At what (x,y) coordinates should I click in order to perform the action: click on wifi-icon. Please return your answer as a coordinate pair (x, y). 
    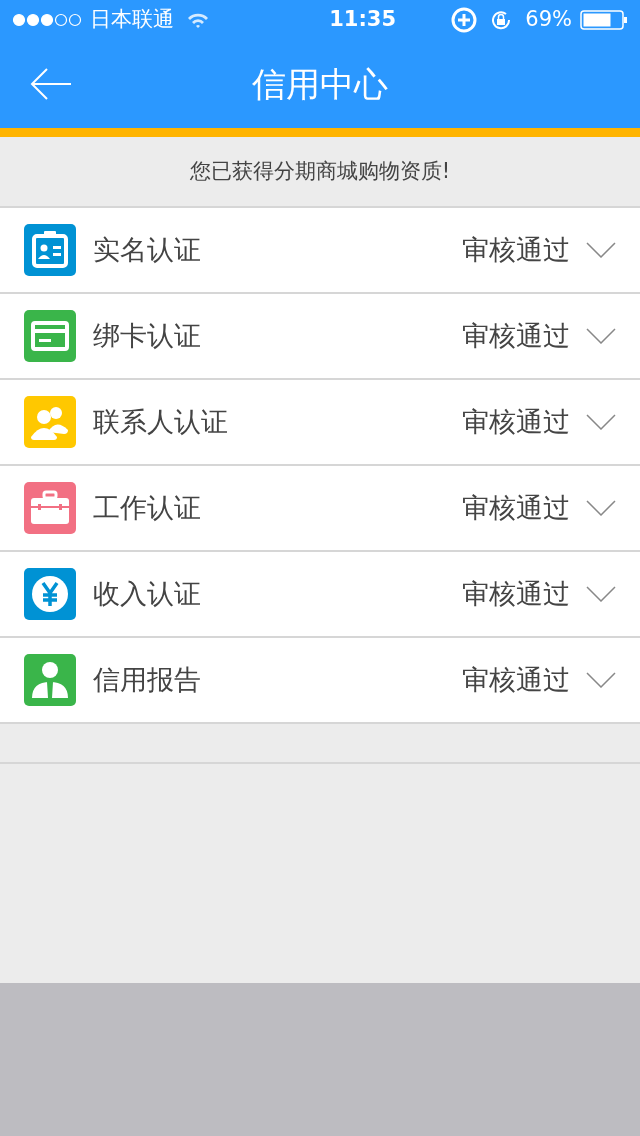
    Looking at the image, I should click on (198, 20).